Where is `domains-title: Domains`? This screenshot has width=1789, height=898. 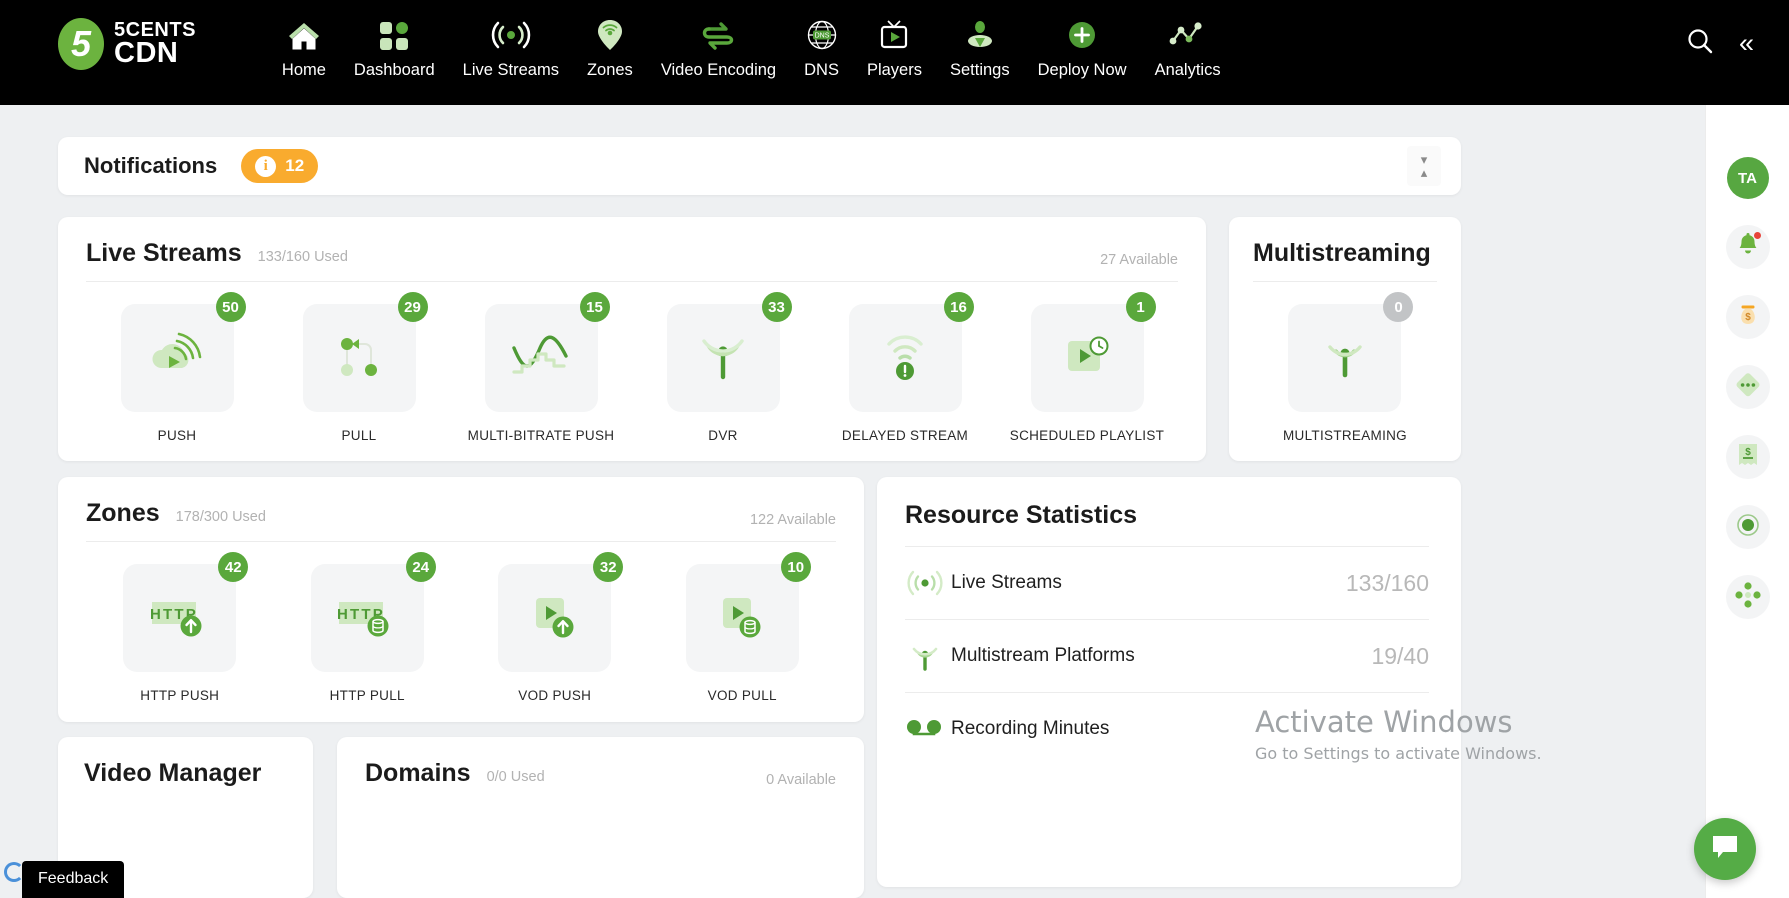
domains-title: Domains is located at coordinates (418, 773).